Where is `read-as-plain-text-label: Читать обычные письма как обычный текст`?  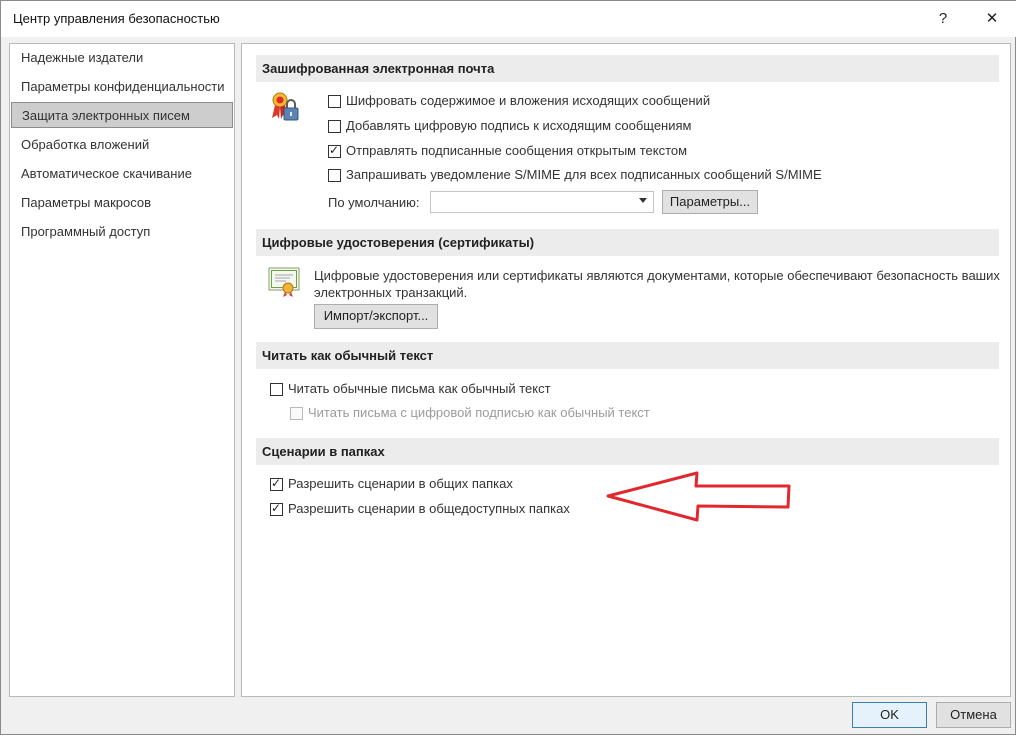
read-as-plain-text-label: Читать обычные письма как обычный текст is located at coordinates (419, 388).